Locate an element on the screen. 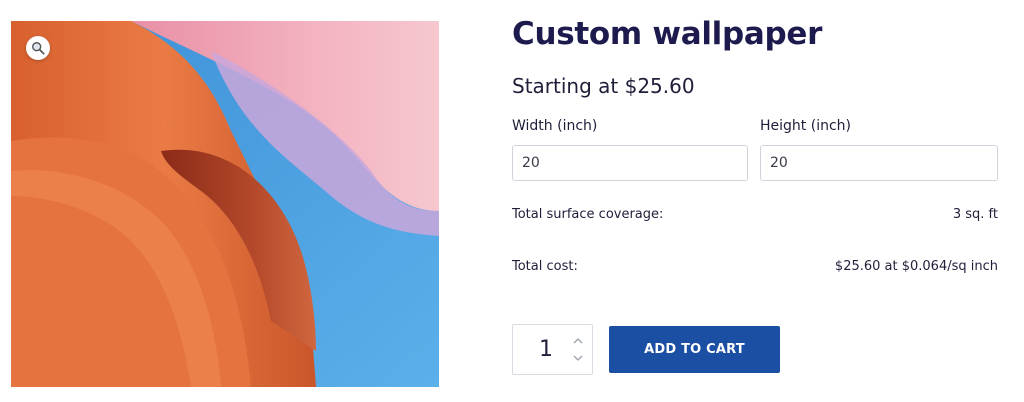 The width and height of the screenshot is (1024, 402). quantity-stepper: 1 is located at coordinates (552, 349).